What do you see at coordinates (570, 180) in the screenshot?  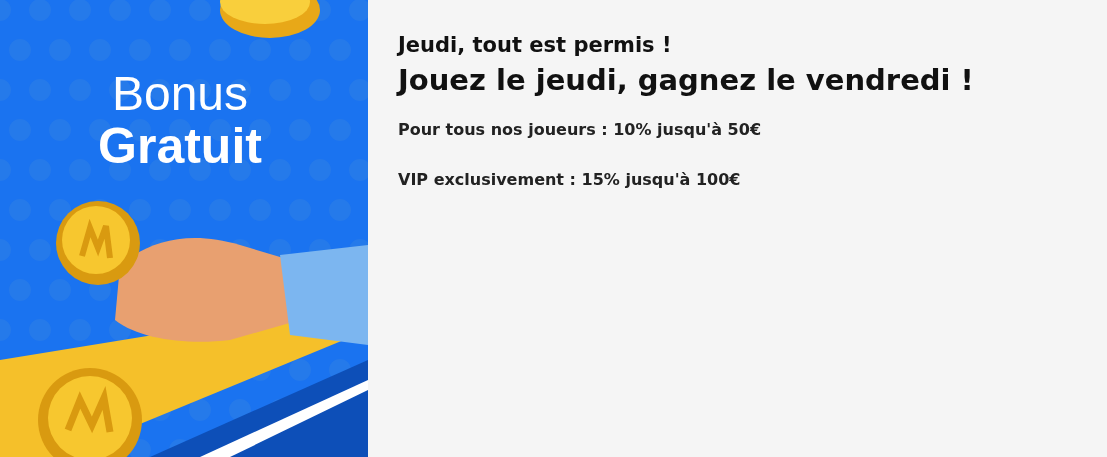 I see `offer-text: VIP exclusivement : 15% jusqu'à 100€` at bounding box center [570, 180].